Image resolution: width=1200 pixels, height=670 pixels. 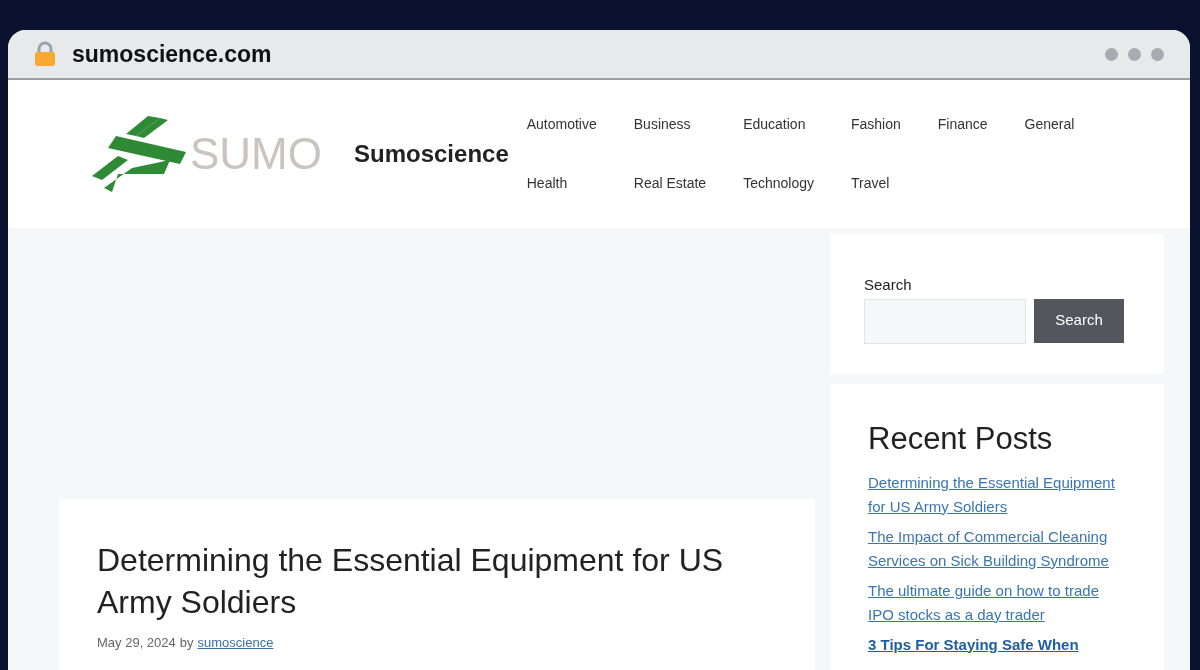 I want to click on search-button: Search, so click(x=1079, y=320).